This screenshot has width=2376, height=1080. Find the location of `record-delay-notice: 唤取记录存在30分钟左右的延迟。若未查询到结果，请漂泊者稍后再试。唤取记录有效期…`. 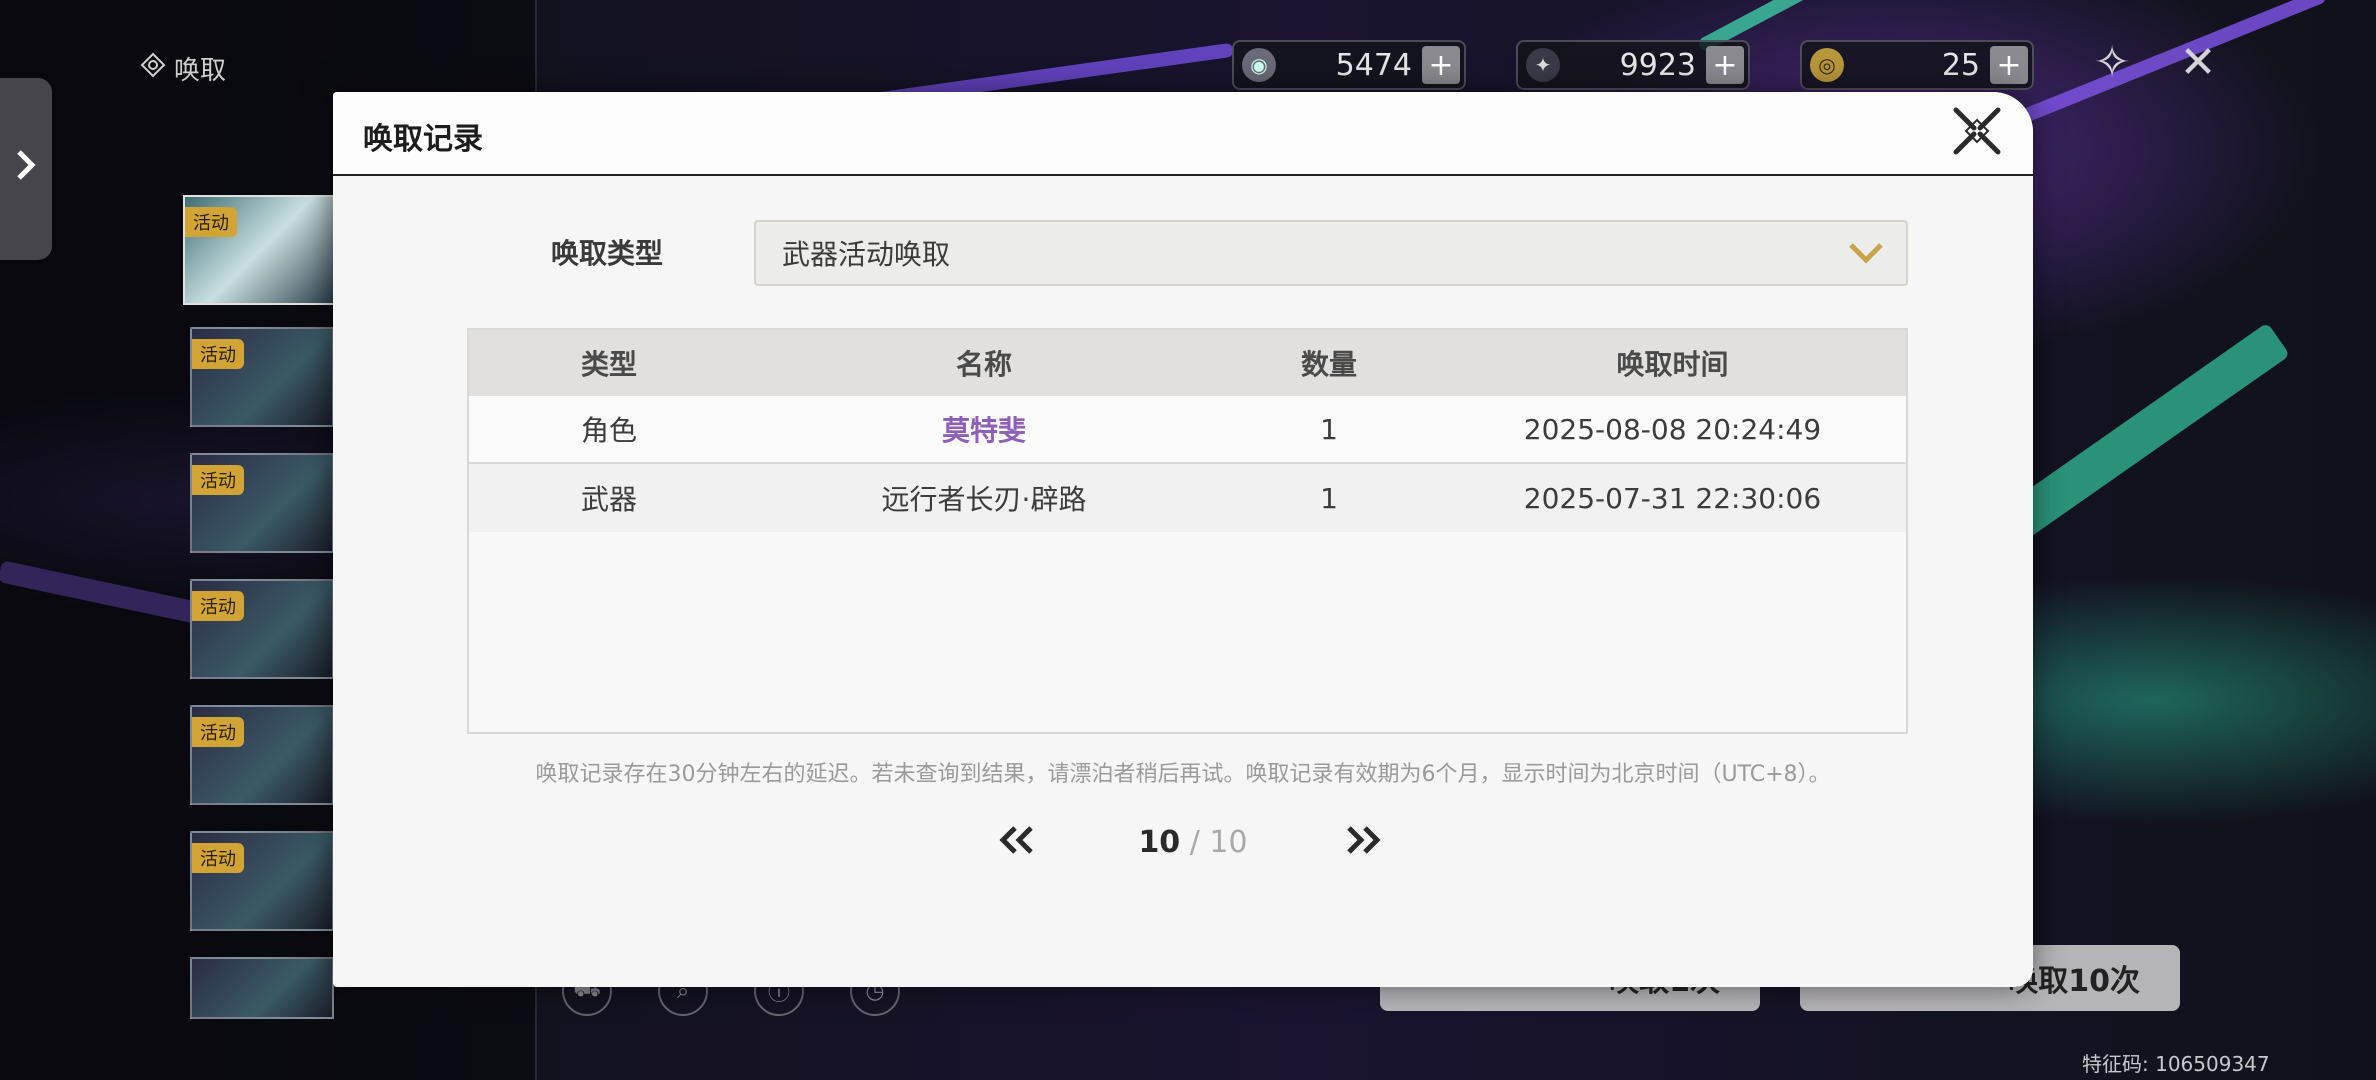

record-delay-notice: 唤取记录存在30分钟左右的延迟。若未查询到结果，请漂泊者稍后再试。唤取记录有效期… is located at coordinates (1183, 774).